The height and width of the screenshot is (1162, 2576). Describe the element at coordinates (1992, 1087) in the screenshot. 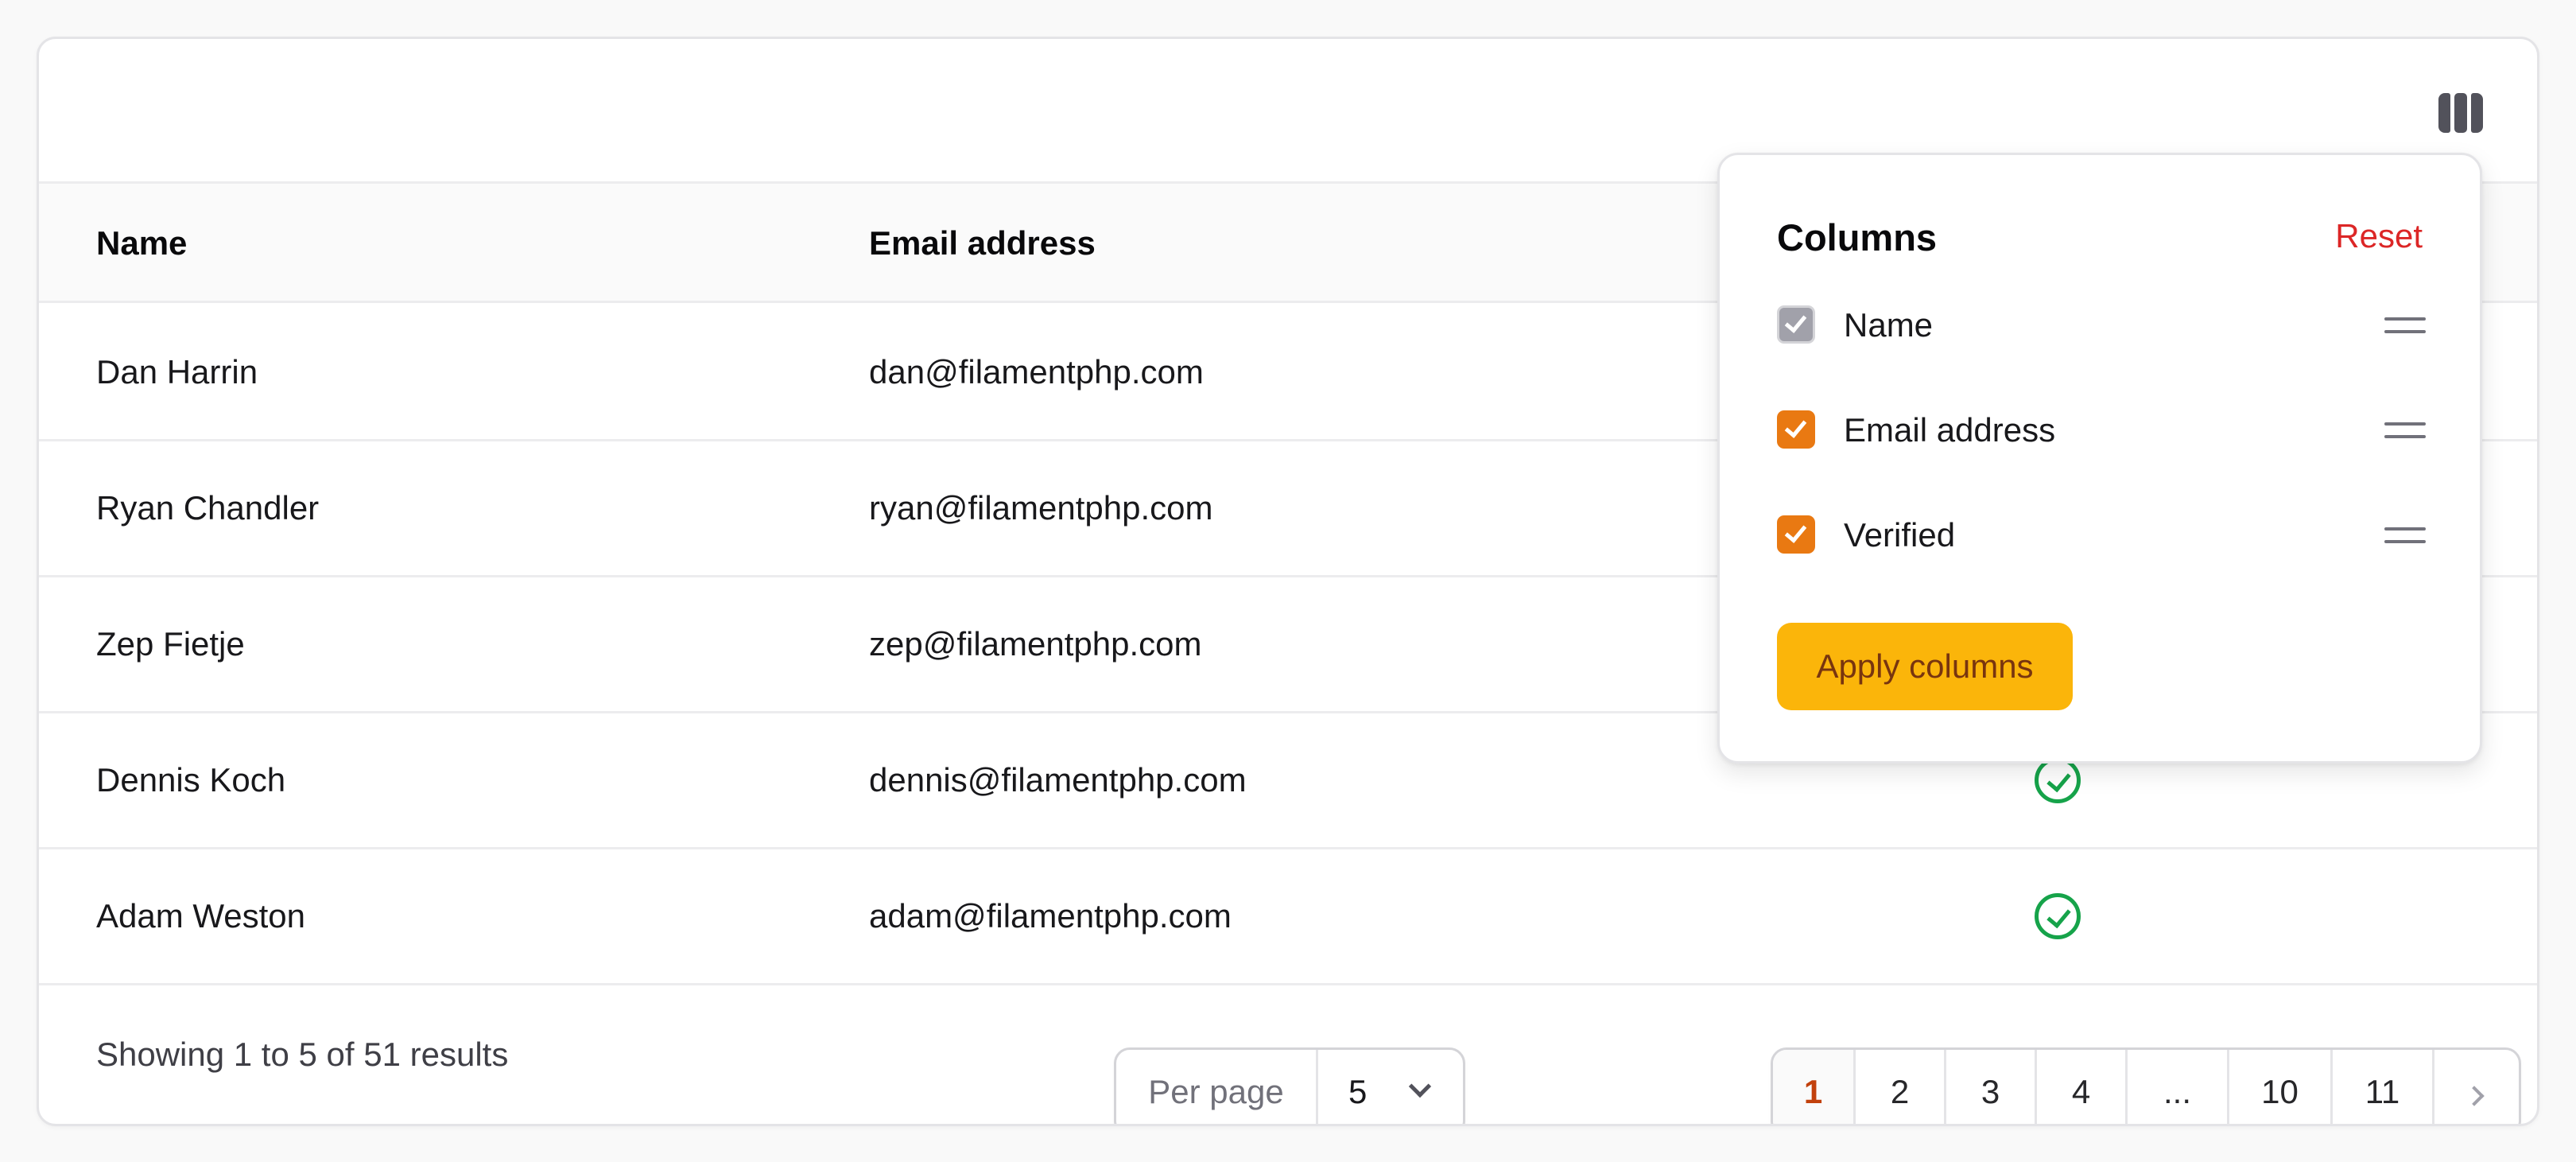

I see `page-button-3: 3` at that location.